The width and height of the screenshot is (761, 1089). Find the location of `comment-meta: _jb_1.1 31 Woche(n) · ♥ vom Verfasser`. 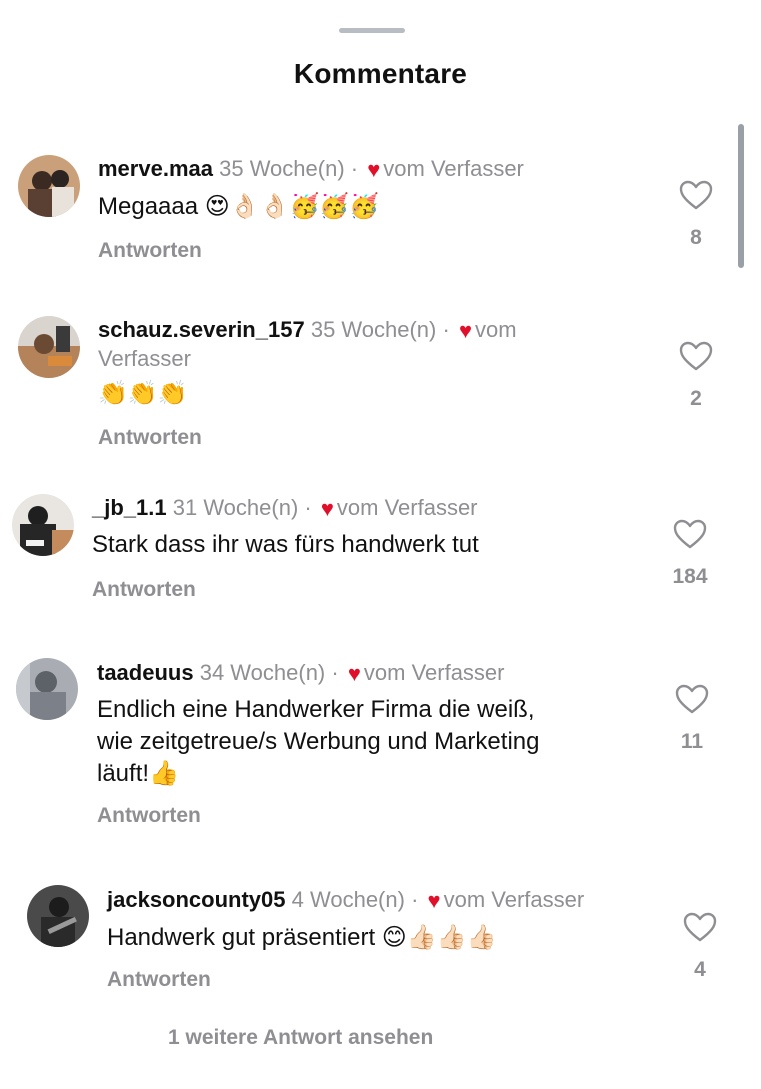

comment-meta: _jb_1.1 31 Woche(n) · ♥ vom Verfasser is located at coordinates (285, 508).